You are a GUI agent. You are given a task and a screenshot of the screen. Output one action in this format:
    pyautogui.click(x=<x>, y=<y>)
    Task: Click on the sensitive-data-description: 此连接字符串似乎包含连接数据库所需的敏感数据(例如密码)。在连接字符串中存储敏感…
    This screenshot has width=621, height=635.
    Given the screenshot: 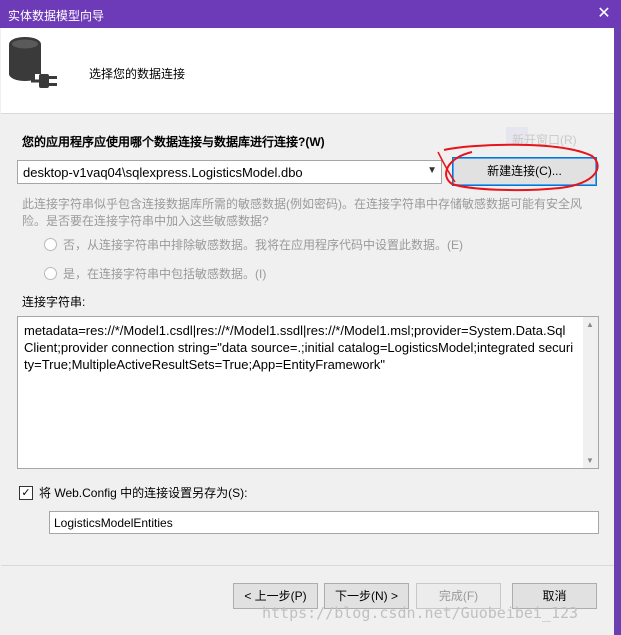 What is the action you would take?
    pyautogui.click(x=302, y=212)
    